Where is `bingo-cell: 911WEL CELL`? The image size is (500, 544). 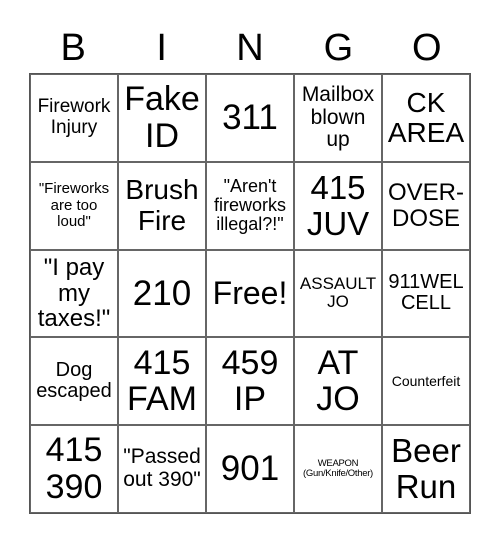 bingo-cell: 911WEL CELL is located at coordinates (426, 293).